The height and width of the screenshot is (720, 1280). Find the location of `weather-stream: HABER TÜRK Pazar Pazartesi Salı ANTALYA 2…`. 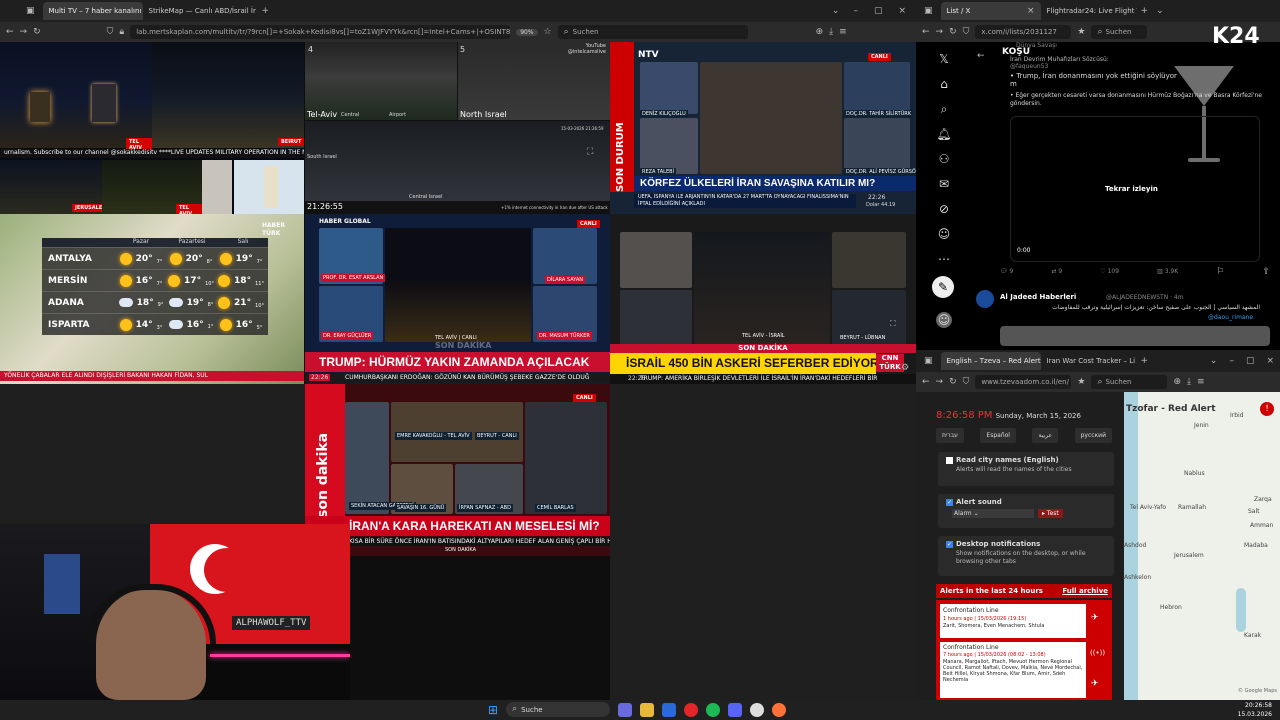

weather-stream: HABER TÜRK Pazar Pazartesi Salı ANTALYA 2… is located at coordinates (152, 299).